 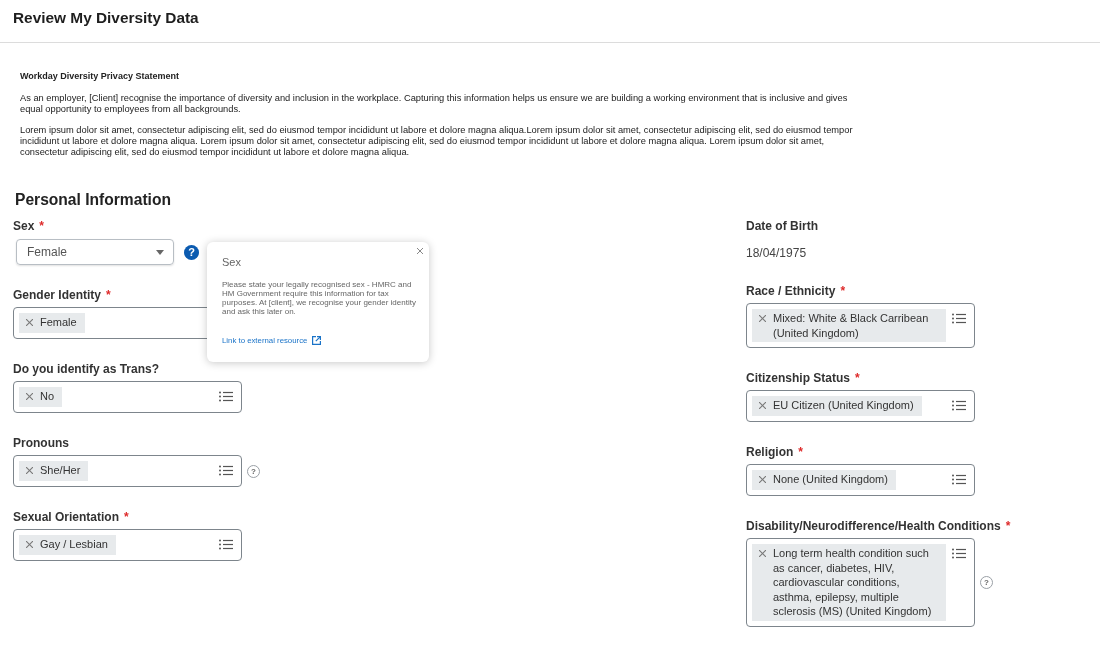 I want to click on tag-label: Gay / Lesbian, so click(x=74, y=544).